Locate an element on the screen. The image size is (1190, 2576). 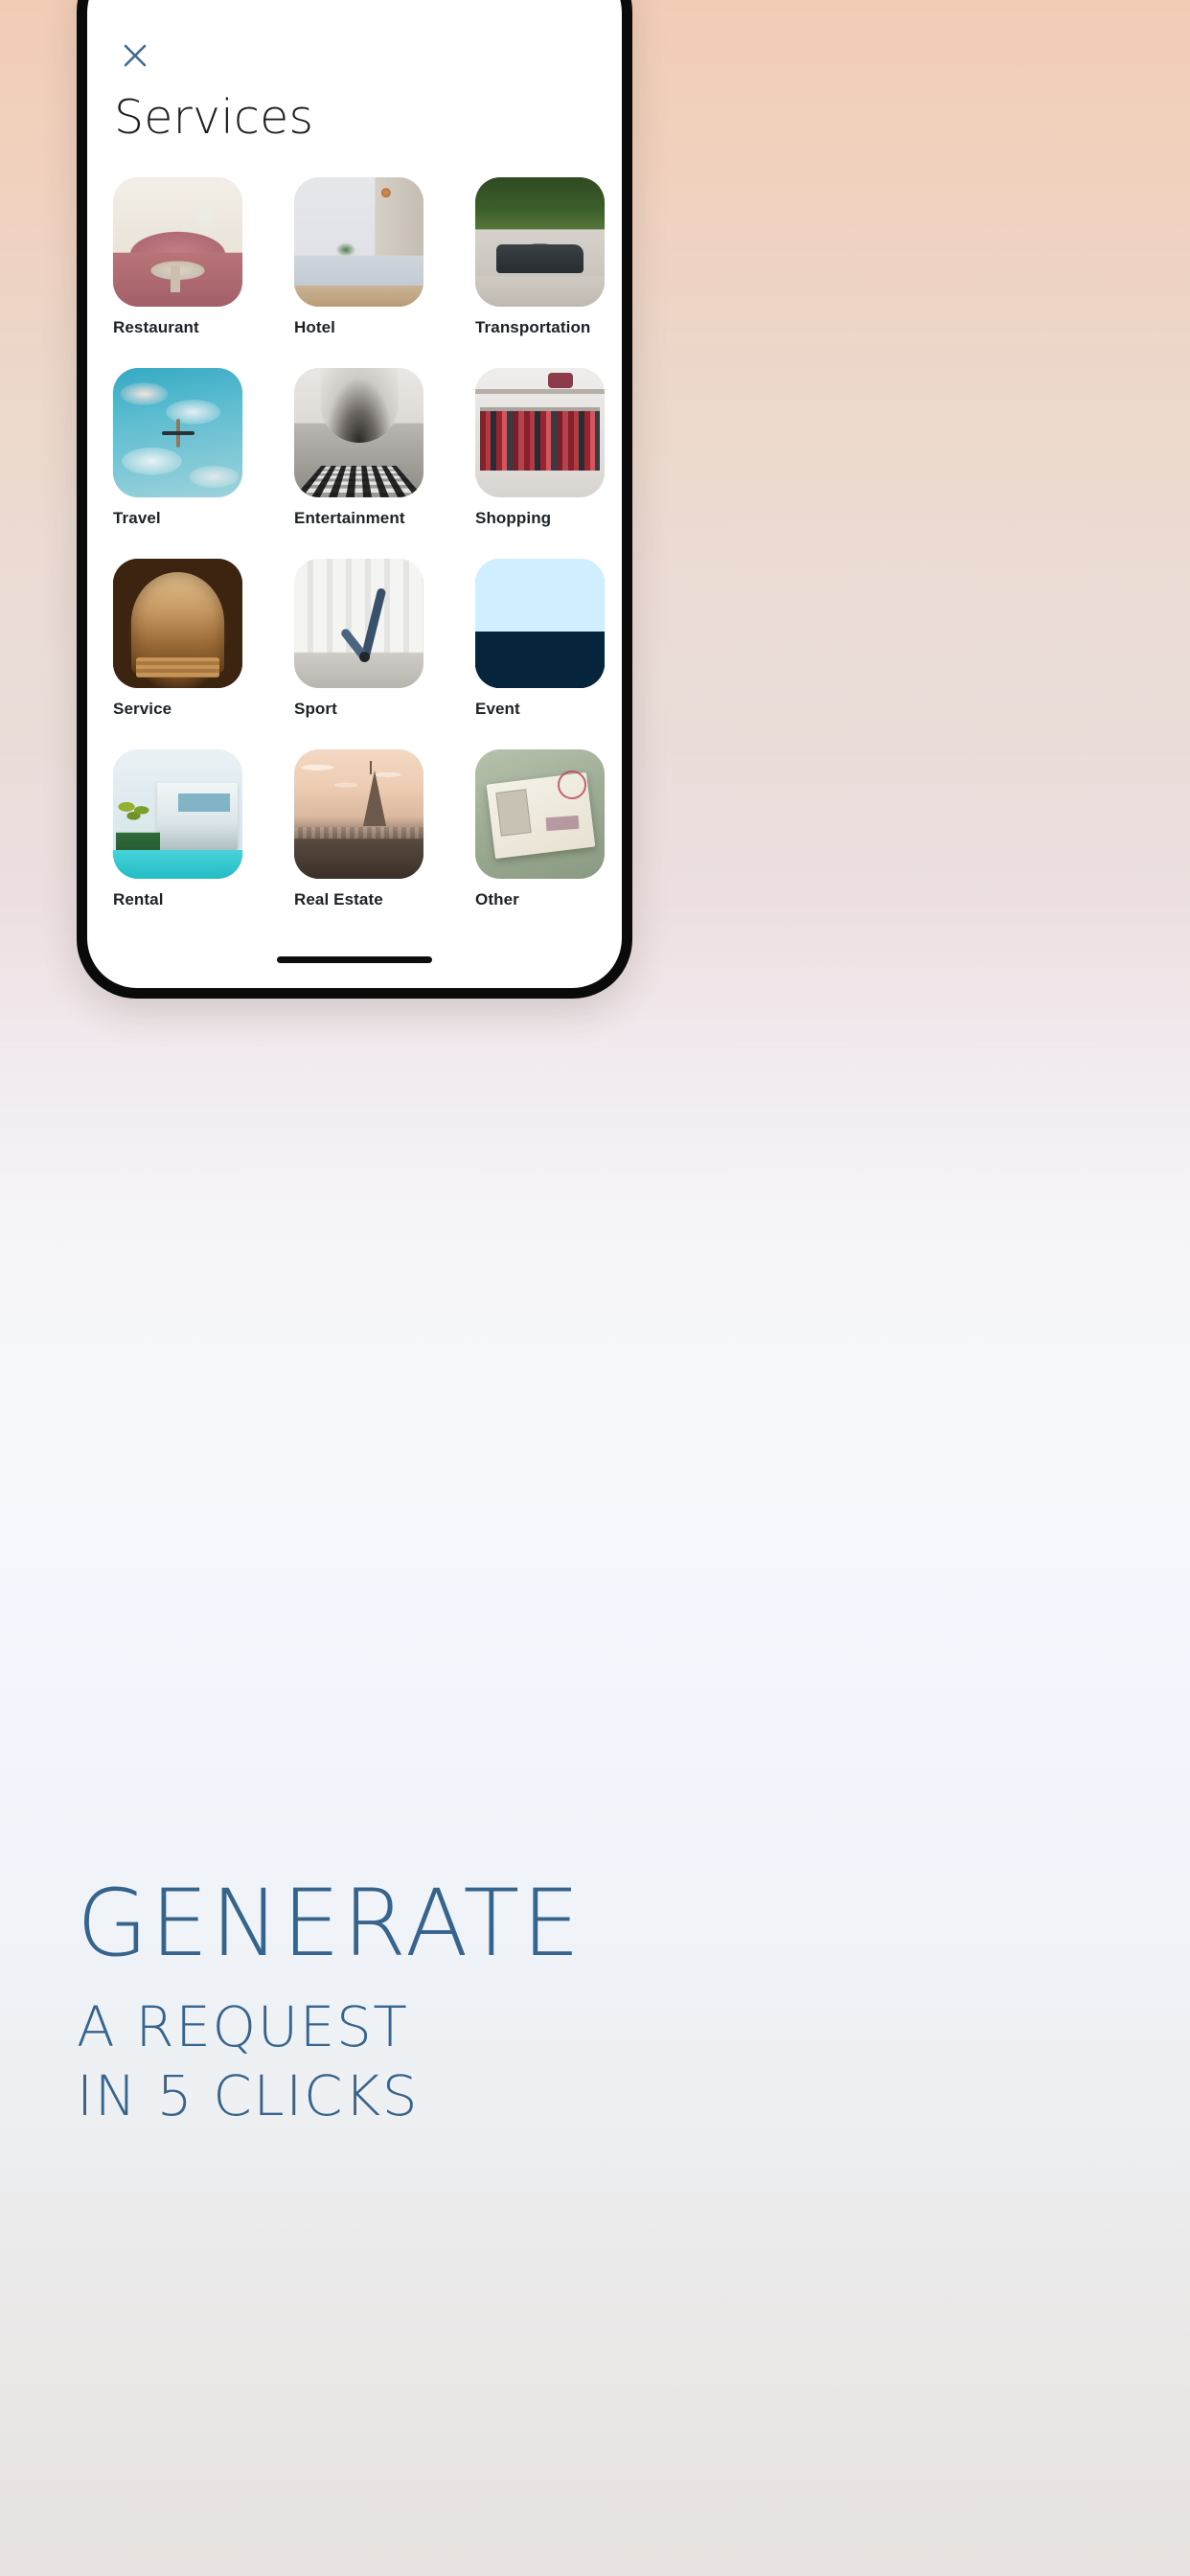
real-estate-image is located at coordinates (358, 814).